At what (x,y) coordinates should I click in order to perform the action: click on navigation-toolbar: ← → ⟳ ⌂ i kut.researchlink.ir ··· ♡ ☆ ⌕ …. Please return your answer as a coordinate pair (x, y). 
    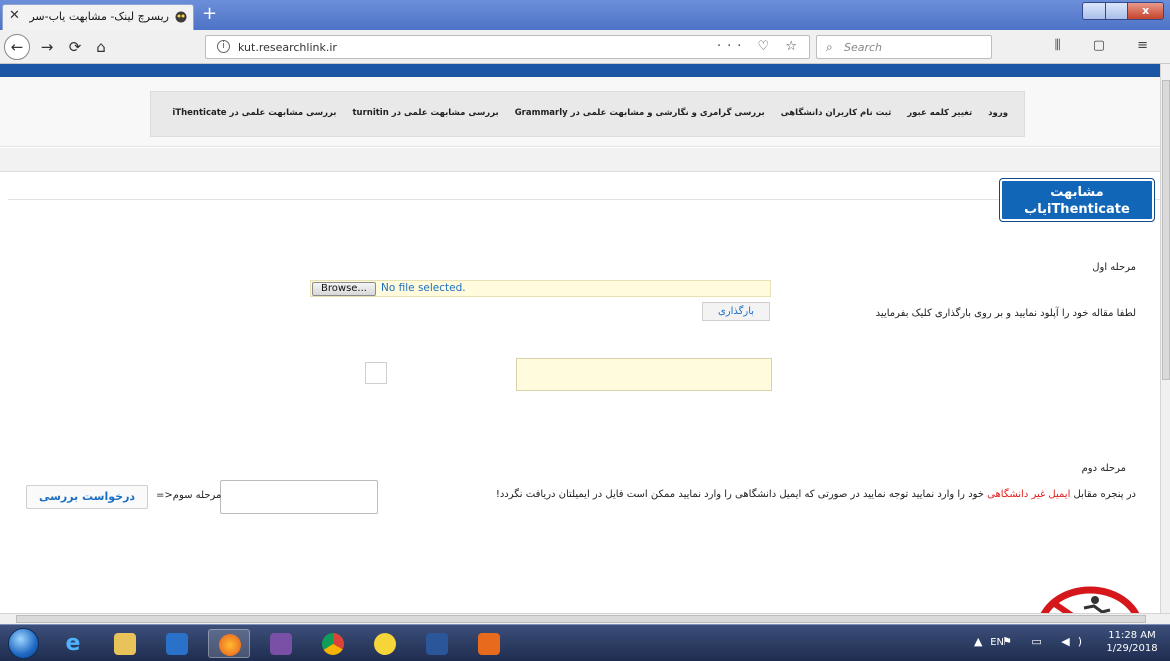
    Looking at the image, I should click on (585, 47).